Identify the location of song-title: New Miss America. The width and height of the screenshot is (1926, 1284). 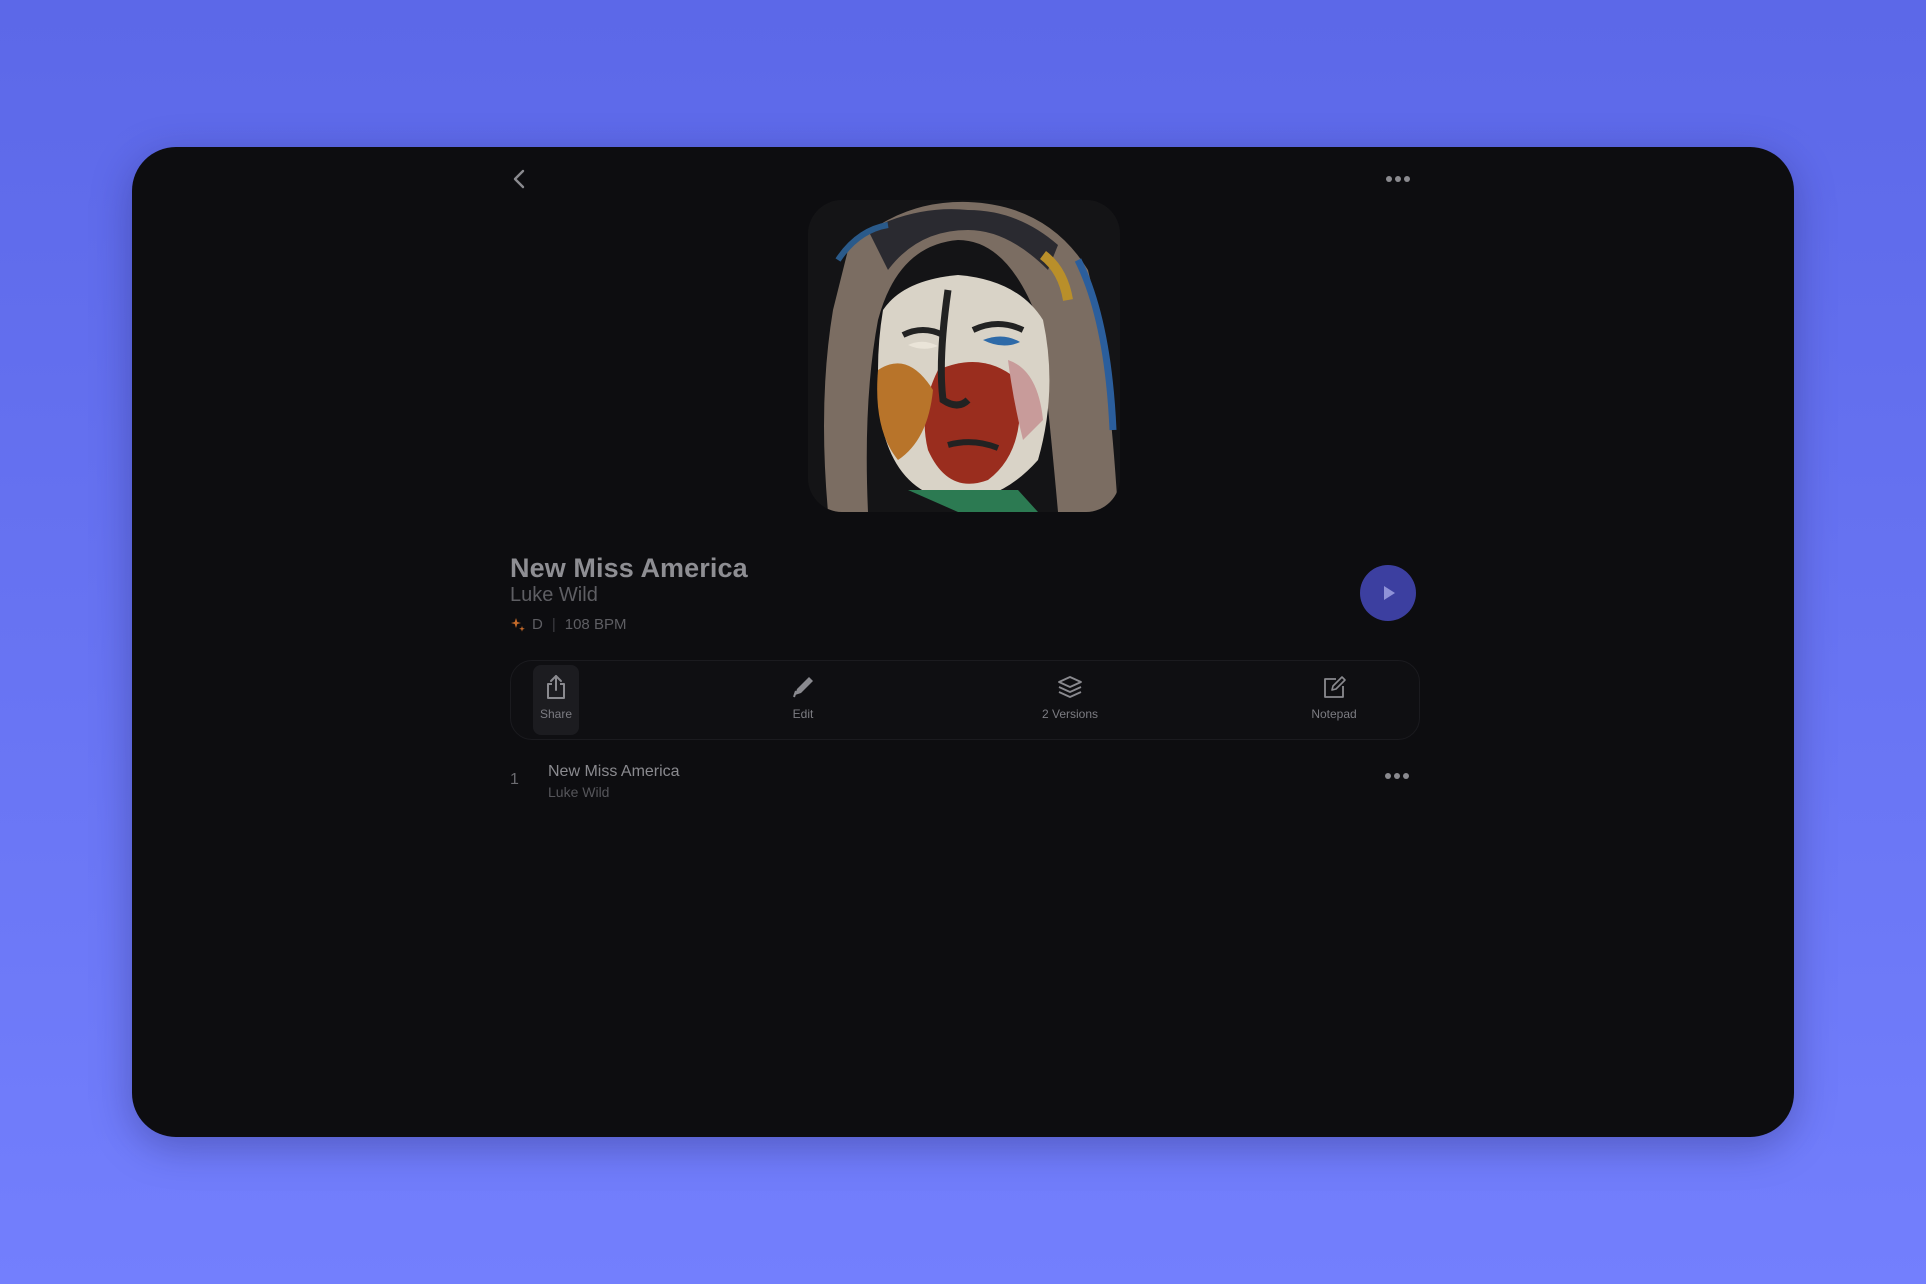
(629, 568).